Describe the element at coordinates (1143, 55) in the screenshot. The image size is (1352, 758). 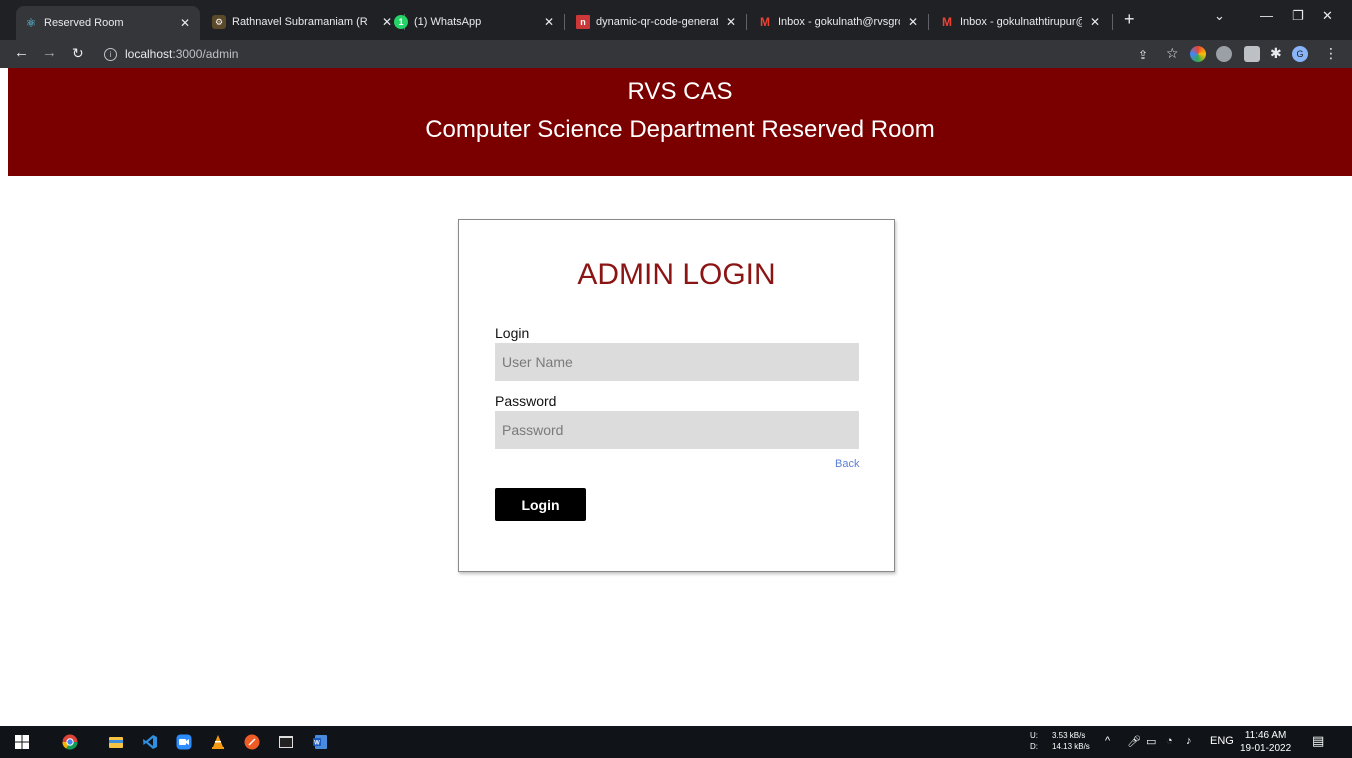
I see `share-icon: ⇪` at that location.